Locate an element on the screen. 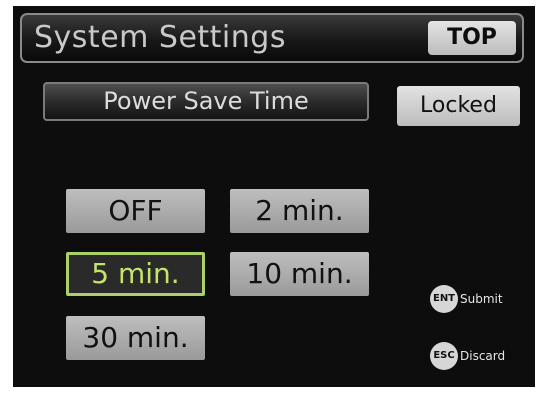 Image resolution: width=537 pixels, height=394 pixels. submit-hint: ENT Submit is located at coordinates (466, 299).